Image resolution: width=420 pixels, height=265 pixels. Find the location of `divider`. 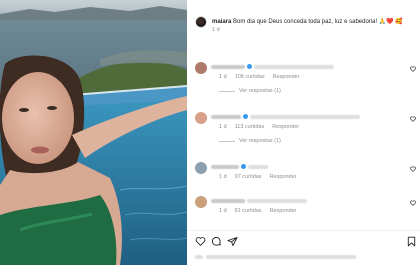

divider is located at coordinates (303, 230).